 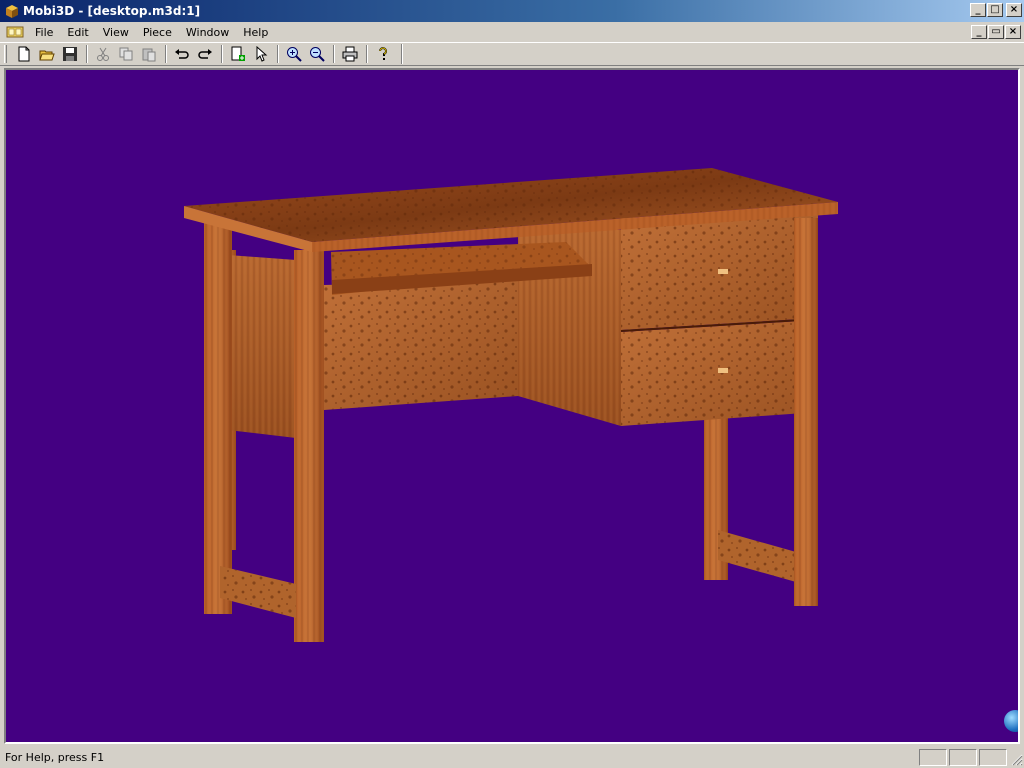 I want to click on undo-icon, so click(x=182, y=54).